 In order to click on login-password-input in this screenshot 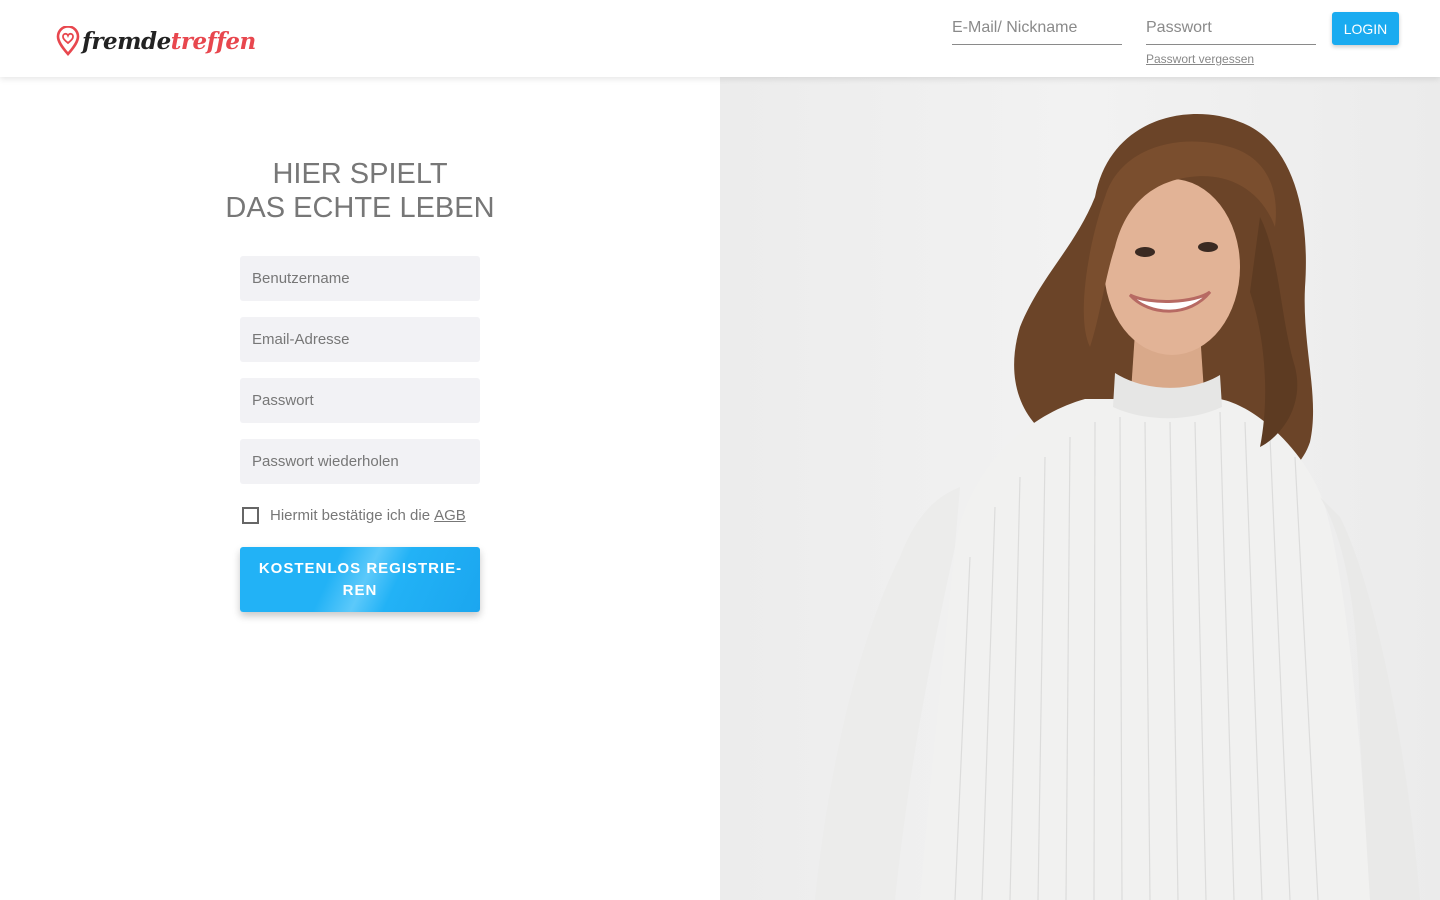, I will do `click(1231, 28)`.